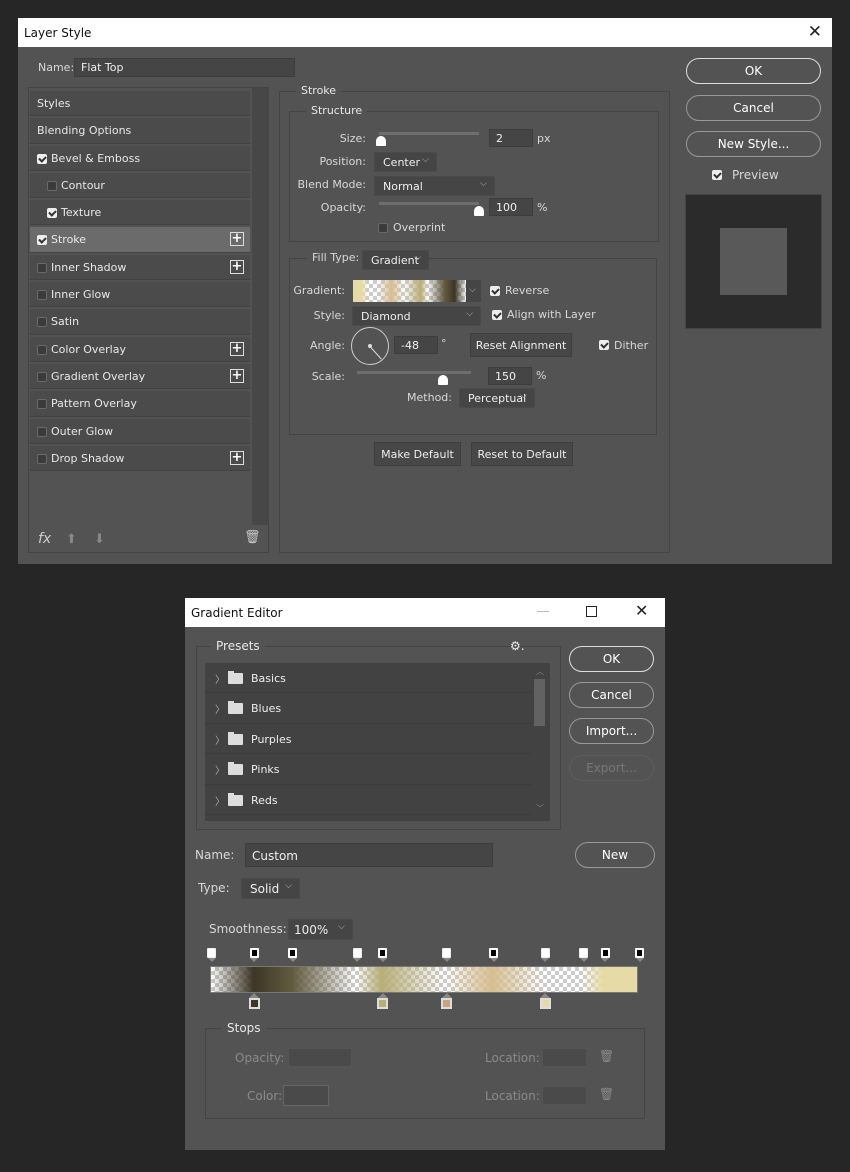  I want to click on size-slider, so click(429, 133).